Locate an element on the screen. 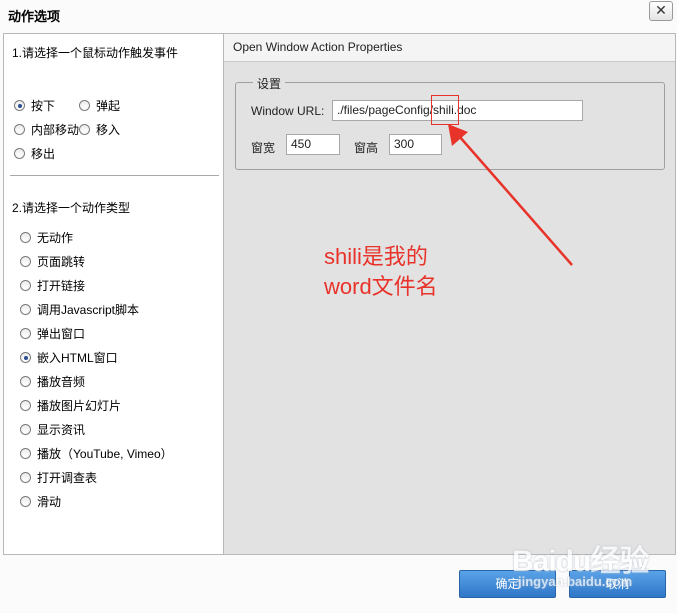 Image resolution: width=677 pixels, height=613 pixels. cancel-button: 取消 is located at coordinates (617, 584).